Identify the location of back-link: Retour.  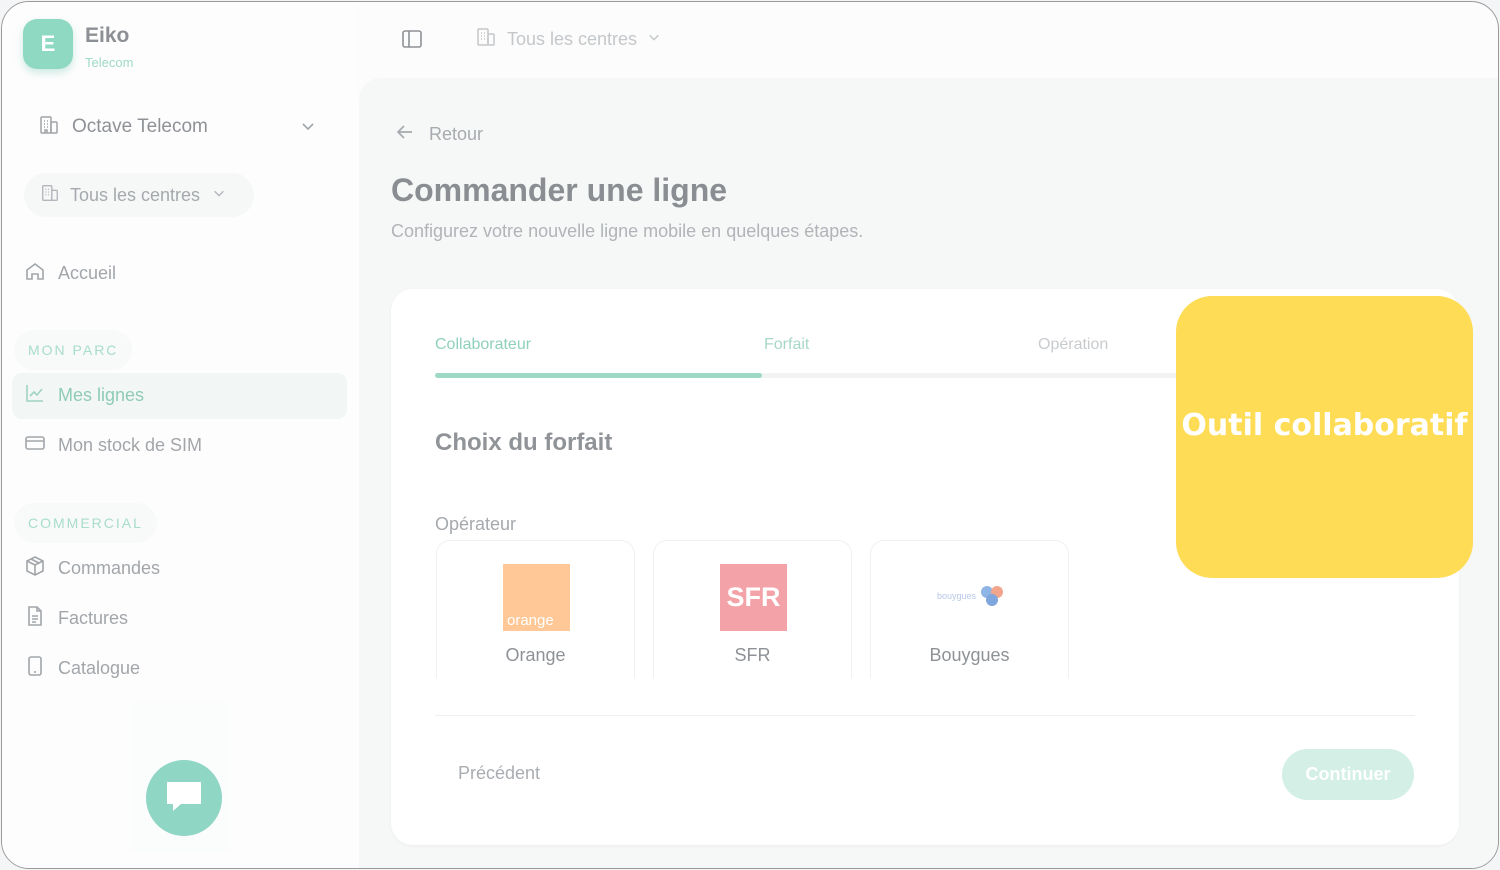
(439, 134).